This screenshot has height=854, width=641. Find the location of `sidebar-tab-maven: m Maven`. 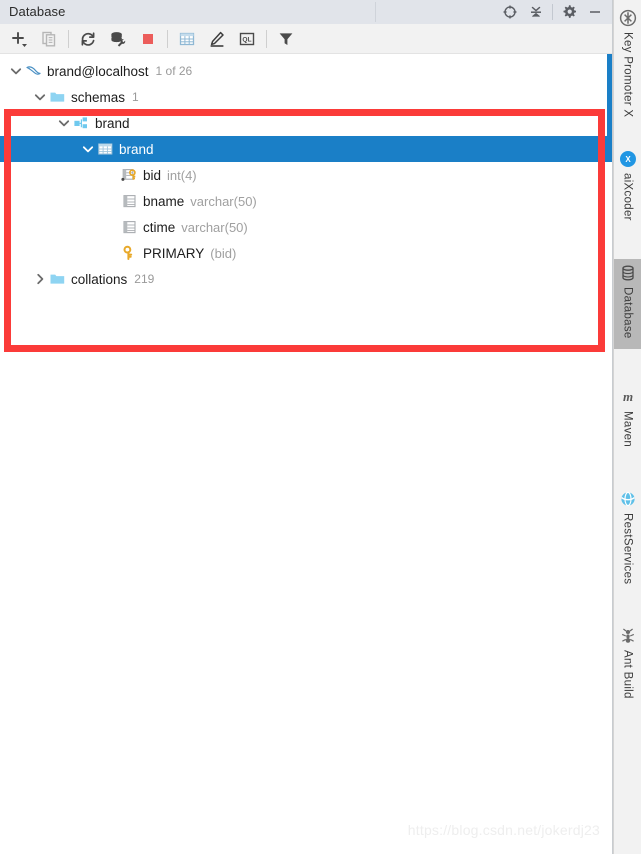

sidebar-tab-maven: m Maven is located at coordinates (627, 420).